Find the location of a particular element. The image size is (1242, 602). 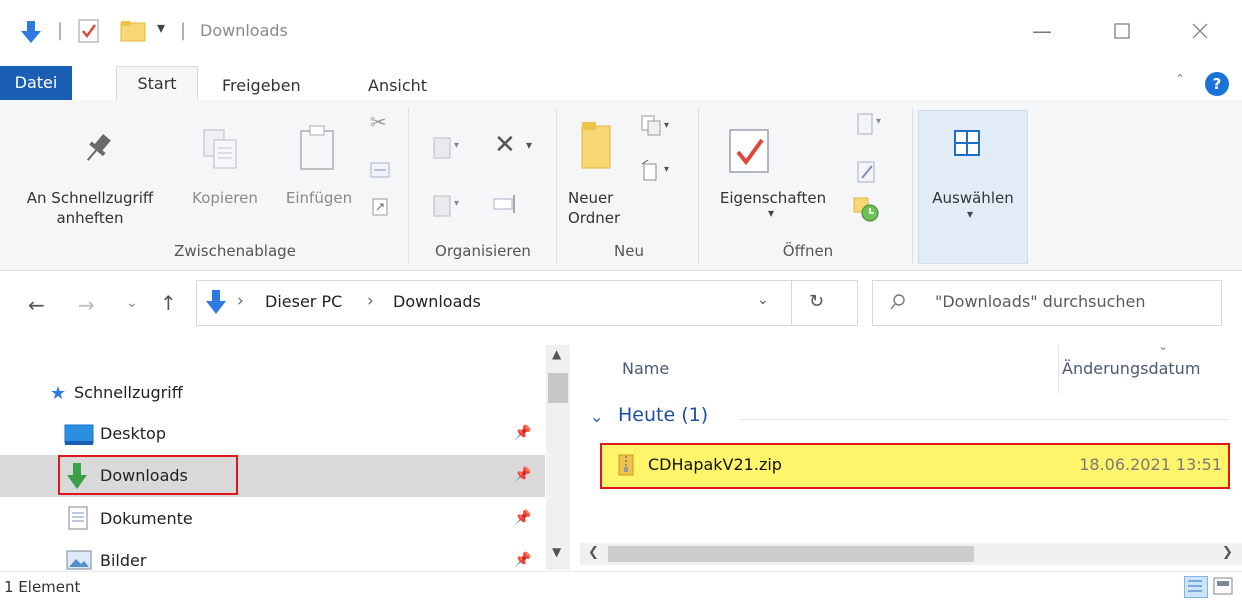

paste-icon is located at coordinates (317, 150).